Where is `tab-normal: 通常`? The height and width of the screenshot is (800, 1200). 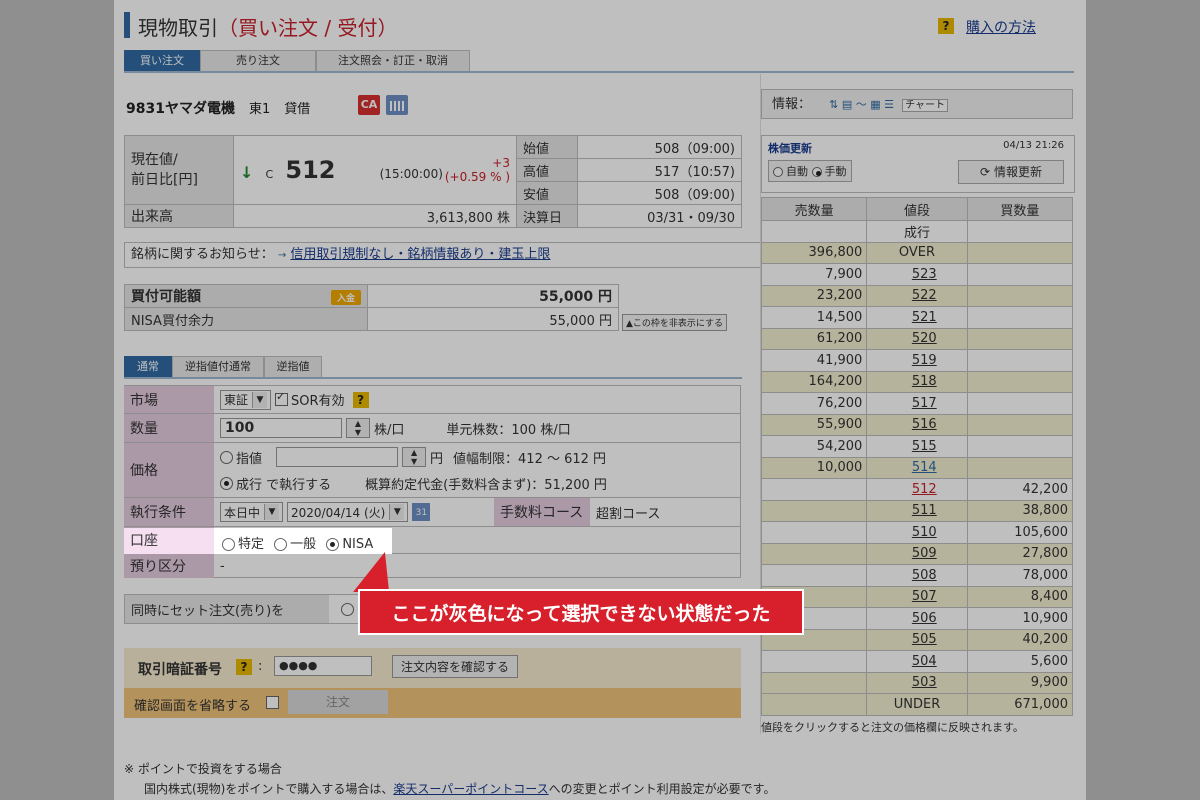
tab-normal: 通常 is located at coordinates (148, 367).